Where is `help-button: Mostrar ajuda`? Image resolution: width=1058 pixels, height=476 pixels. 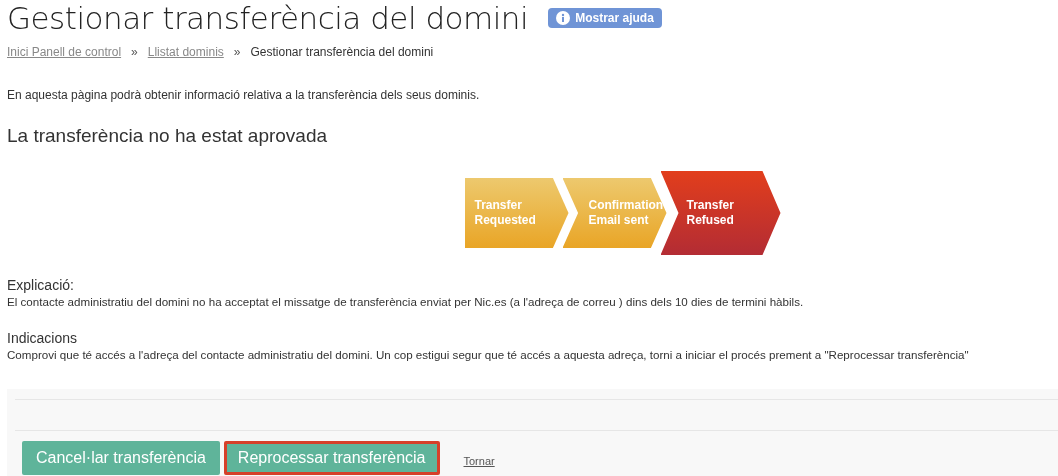
help-button: Mostrar ajuda is located at coordinates (605, 18).